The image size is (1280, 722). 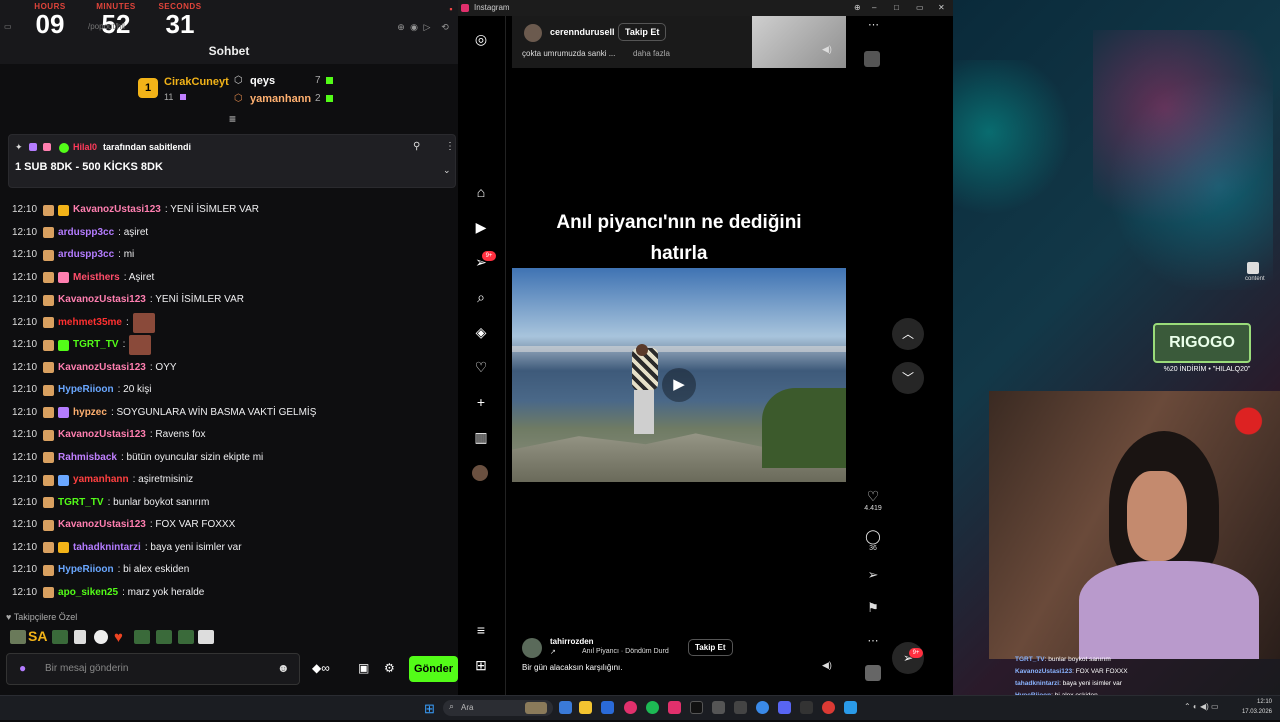 I want to click on store-icon: ▣, so click(x=363, y=668).